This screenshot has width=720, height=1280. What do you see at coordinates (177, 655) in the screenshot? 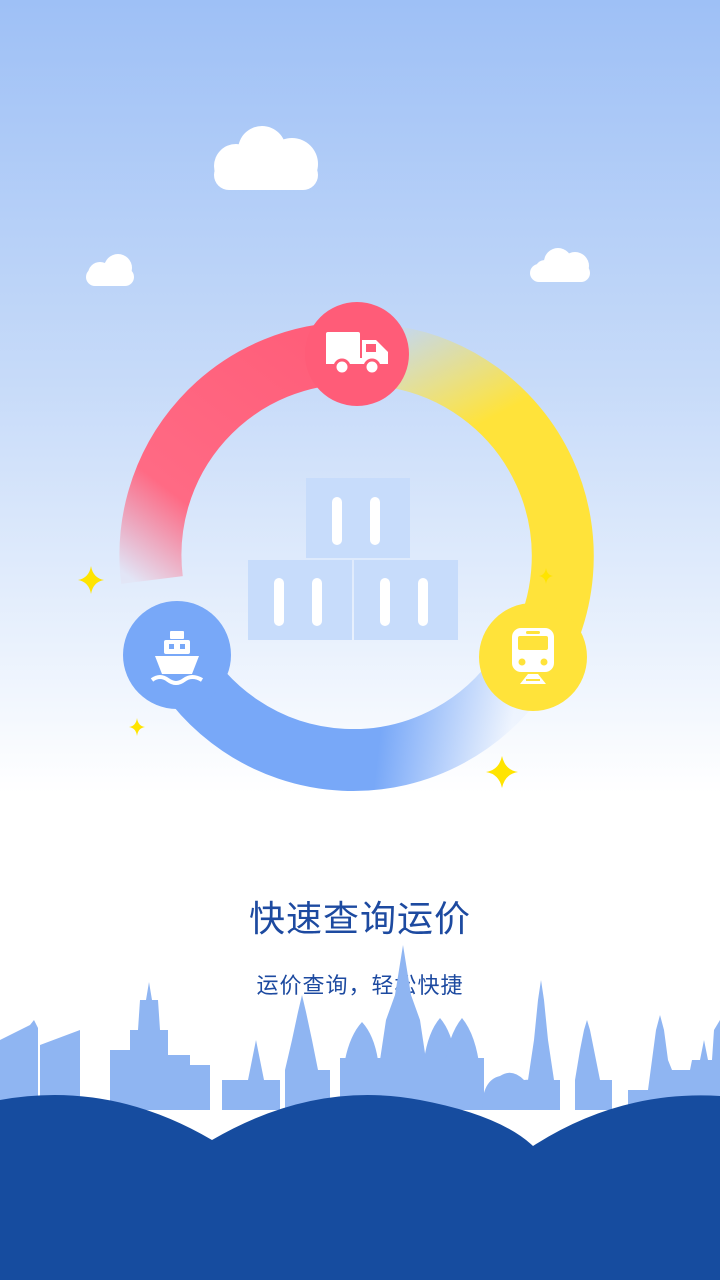
I see `ship-badge` at bounding box center [177, 655].